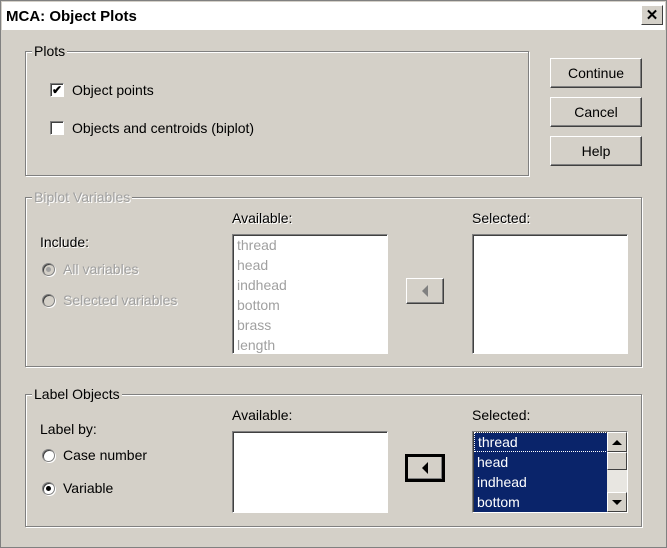 This screenshot has width=667, height=548. Describe the element at coordinates (310, 472) in the screenshot. I see `label-available-list` at that location.